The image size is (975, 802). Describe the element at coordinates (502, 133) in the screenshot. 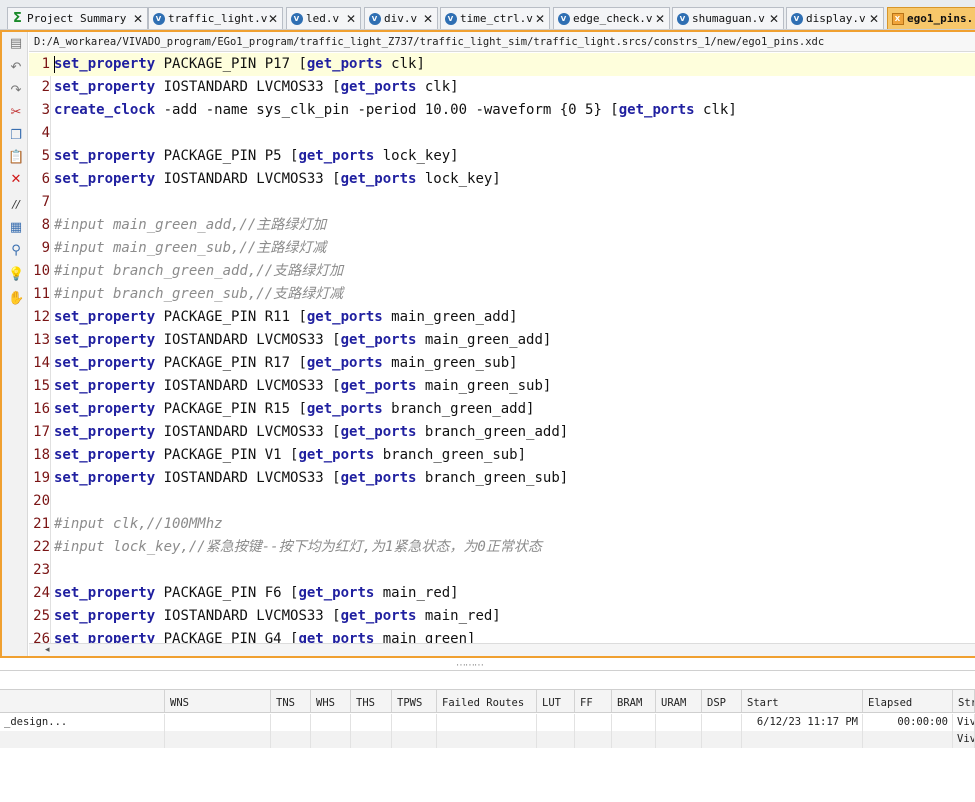

I see `code-line: 4` at that location.